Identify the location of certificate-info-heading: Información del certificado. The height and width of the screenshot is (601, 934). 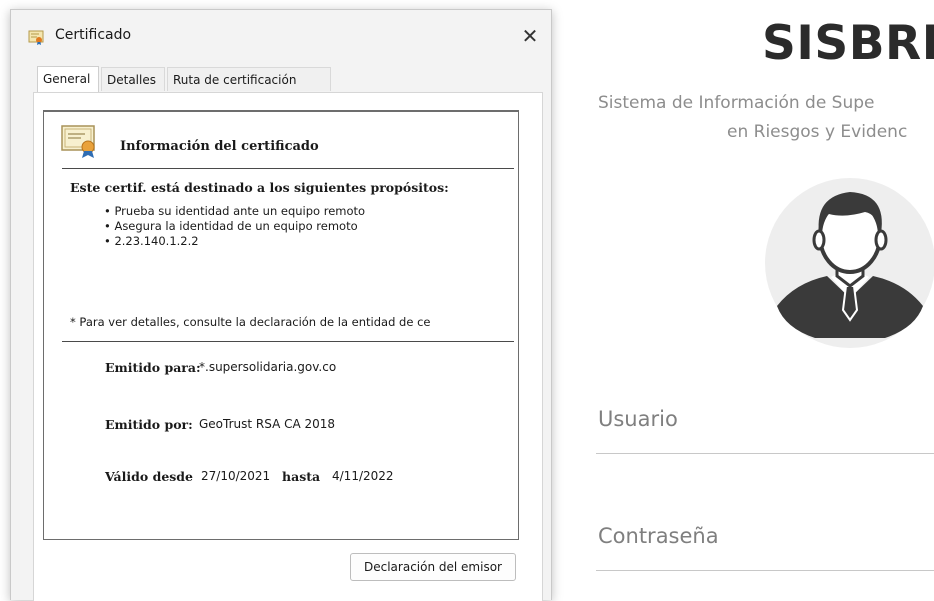
(219, 146).